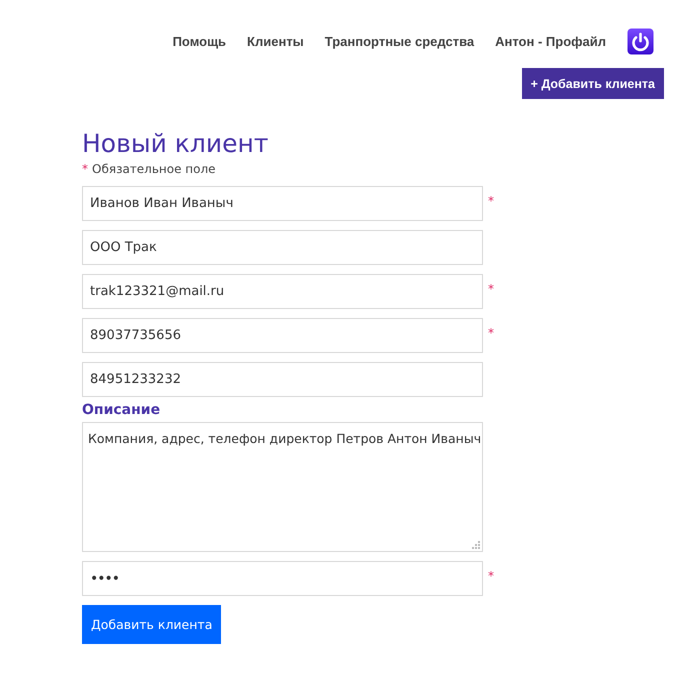 This screenshot has width=696, height=684. What do you see at coordinates (640, 41) in the screenshot?
I see `power-icon` at bounding box center [640, 41].